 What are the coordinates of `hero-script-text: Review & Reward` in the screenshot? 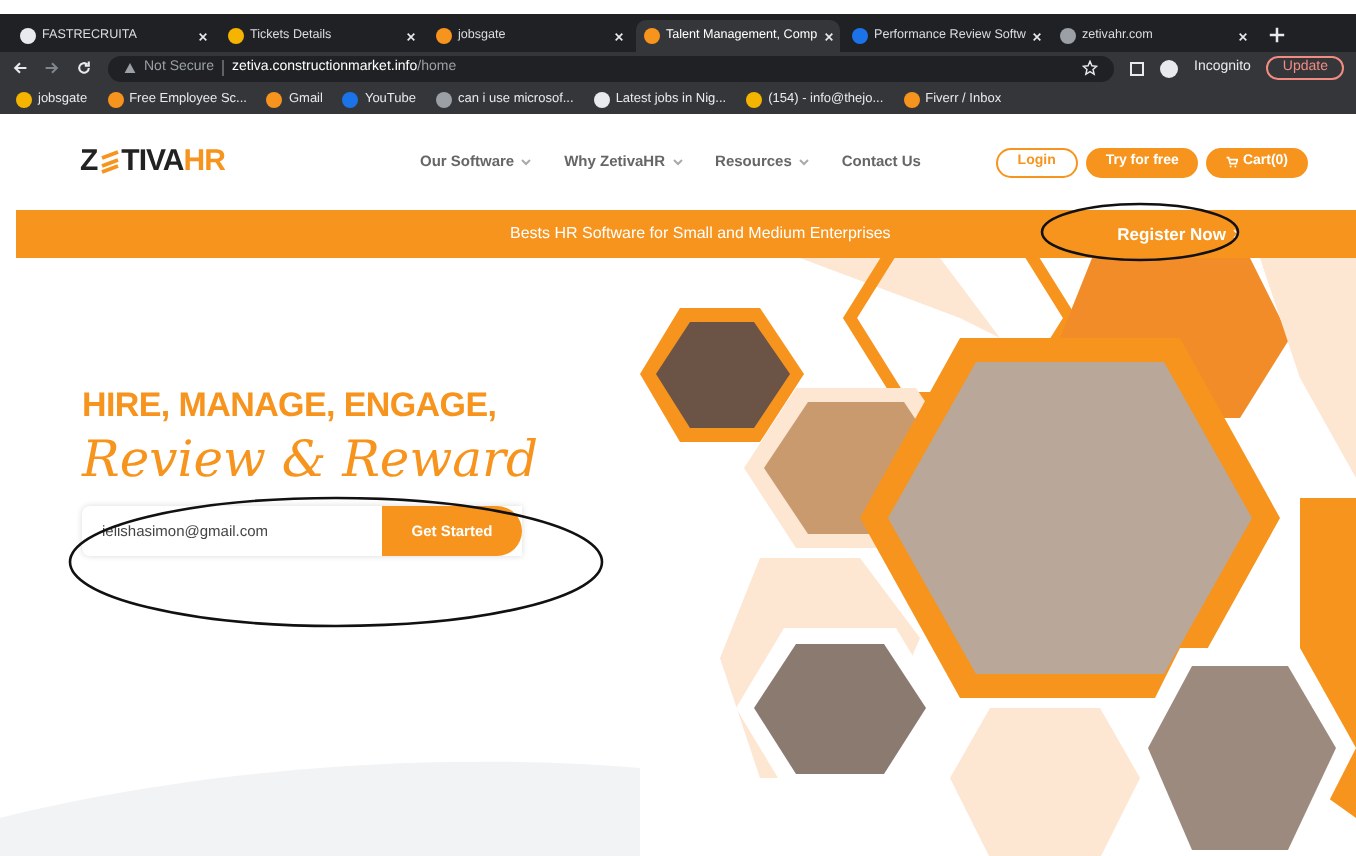 It's located at (311, 460).